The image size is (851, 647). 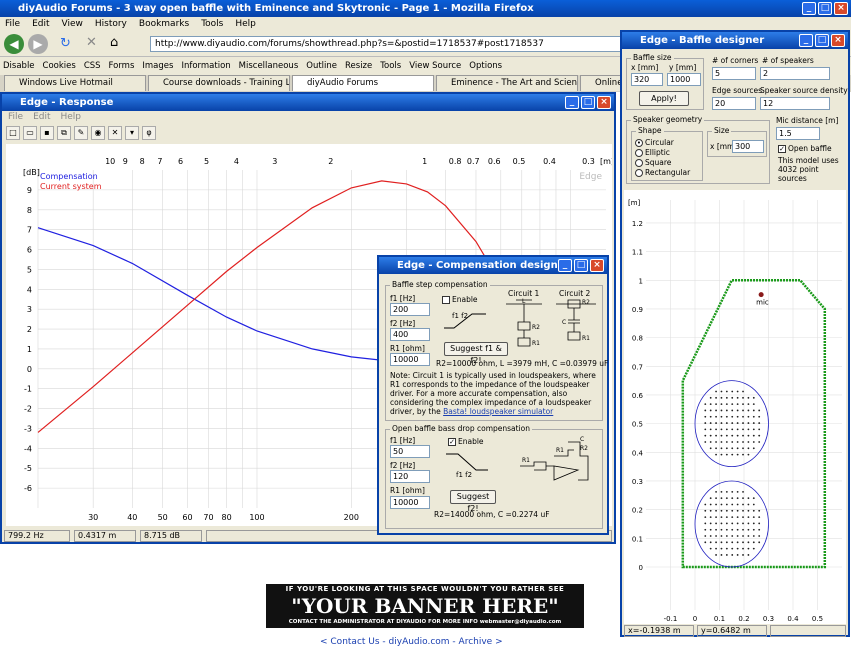 What do you see at coordinates (157, 66) in the screenshot?
I see `tool-images: Images` at bounding box center [157, 66].